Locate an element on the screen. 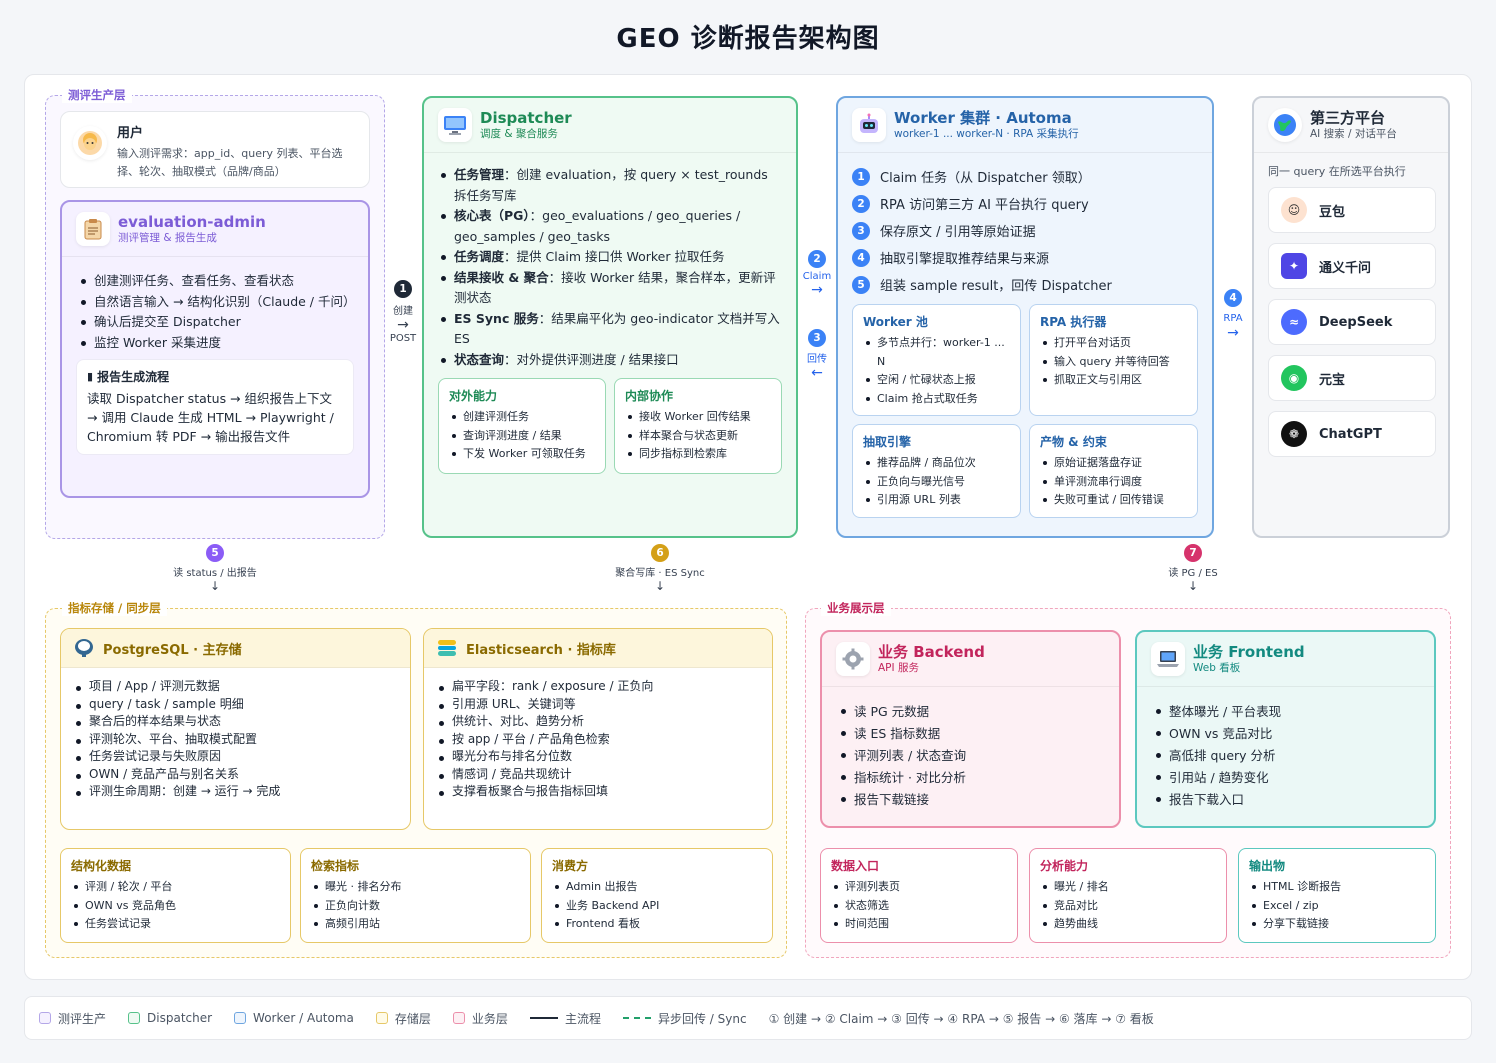  list-item: Excel / zip is located at coordinates (1337, 906).